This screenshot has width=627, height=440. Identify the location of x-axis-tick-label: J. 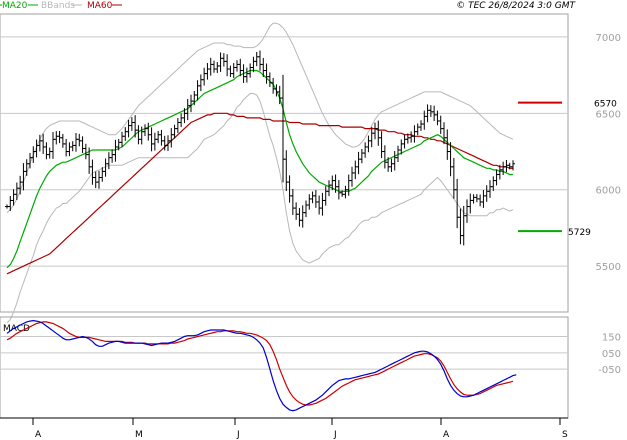
(335, 435).